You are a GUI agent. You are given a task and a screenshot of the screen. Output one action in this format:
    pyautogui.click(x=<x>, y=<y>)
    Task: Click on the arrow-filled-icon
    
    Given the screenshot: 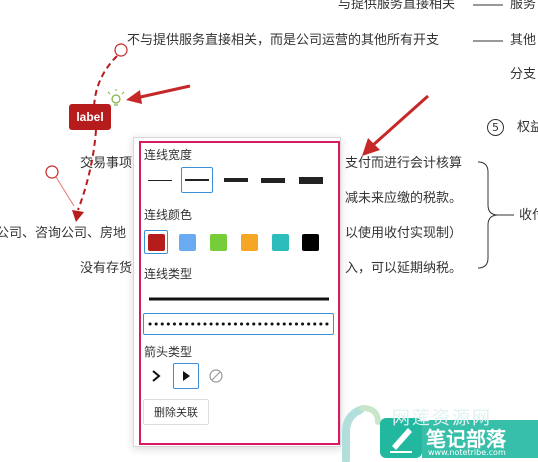 What is the action you would take?
    pyautogui.click(x=186, y=376)
    